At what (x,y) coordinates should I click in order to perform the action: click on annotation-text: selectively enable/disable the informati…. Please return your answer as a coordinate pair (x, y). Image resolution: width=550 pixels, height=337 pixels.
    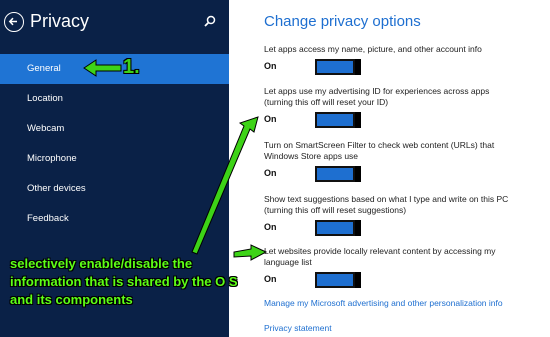
    Looking at the image, I should click on (124, 281).